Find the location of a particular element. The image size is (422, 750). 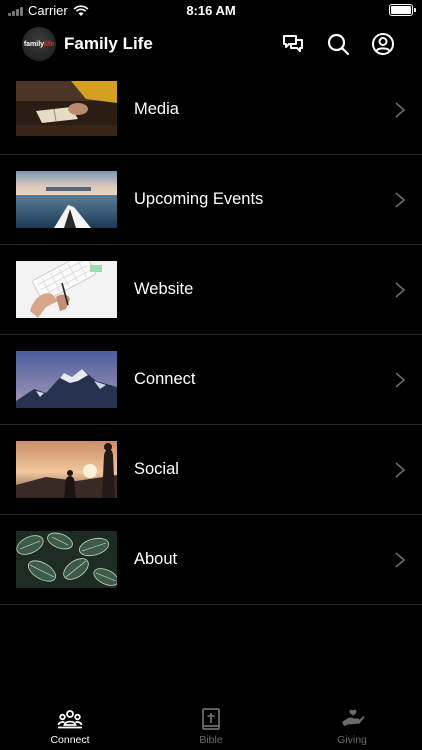

menu-item-label: Connect is located at coordinates (165, 379).